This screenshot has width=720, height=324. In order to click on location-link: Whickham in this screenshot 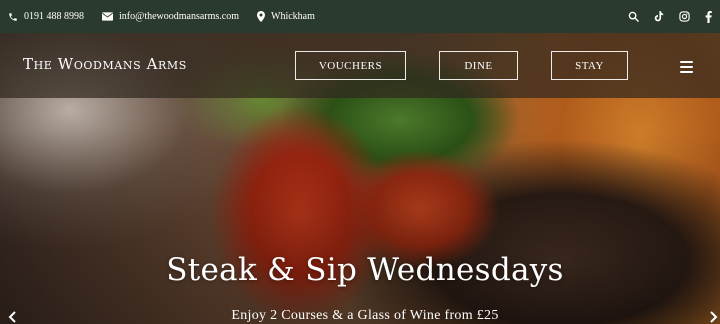, I will do `click(286, 16)`.